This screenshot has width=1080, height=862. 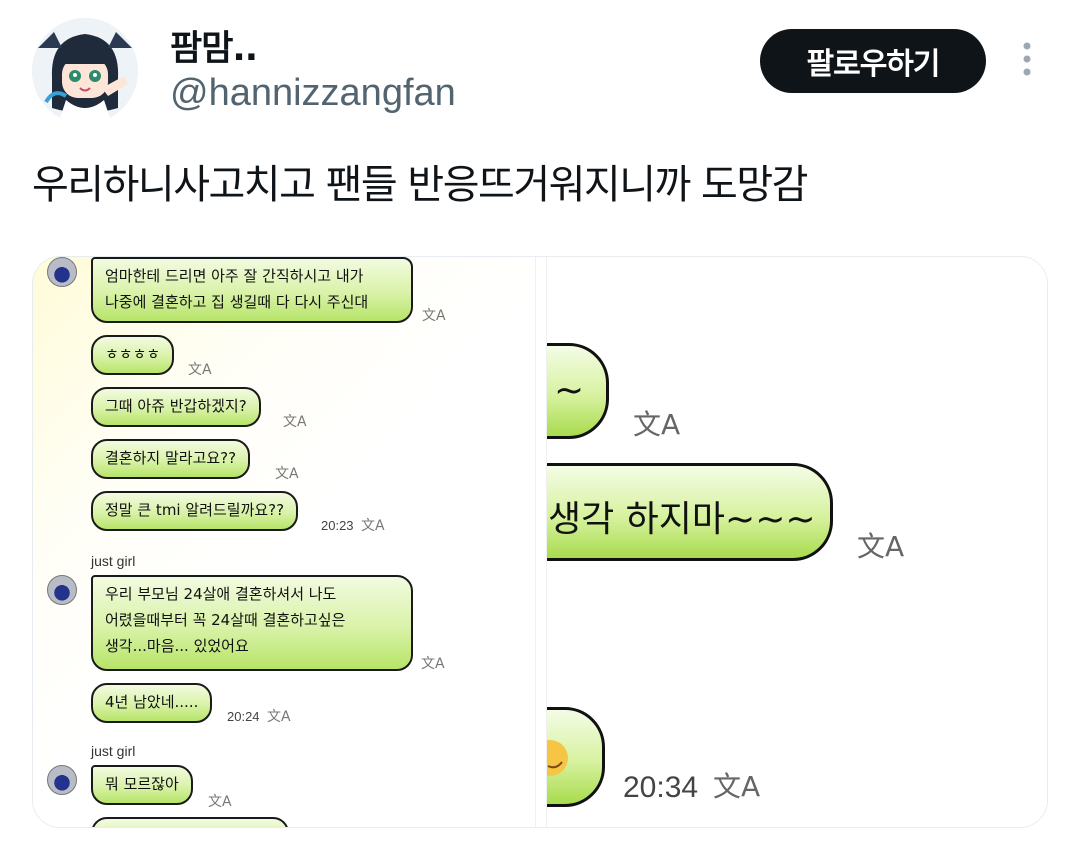 I want to click on chat-bubble-line: 나중에 결혼하고 집 생길때 다 다시 주신대, so click(x=237, y=302).